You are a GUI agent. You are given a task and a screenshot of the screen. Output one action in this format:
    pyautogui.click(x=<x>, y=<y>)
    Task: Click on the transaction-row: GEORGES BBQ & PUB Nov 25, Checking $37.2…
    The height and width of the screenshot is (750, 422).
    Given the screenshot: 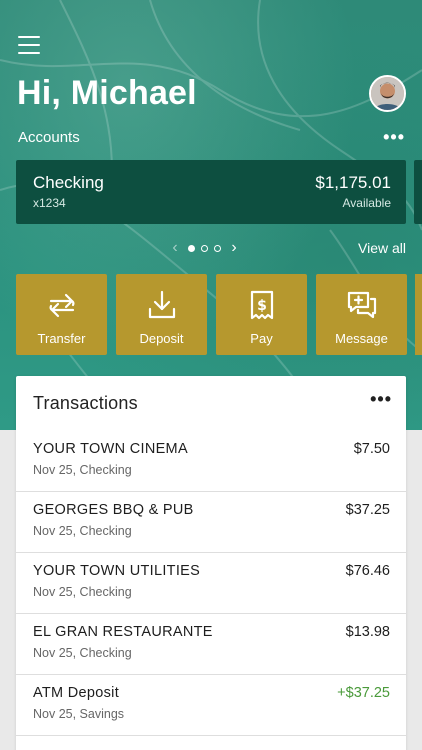 What is the action you would take?
    pyautogui.click(x=211, y=522)
    